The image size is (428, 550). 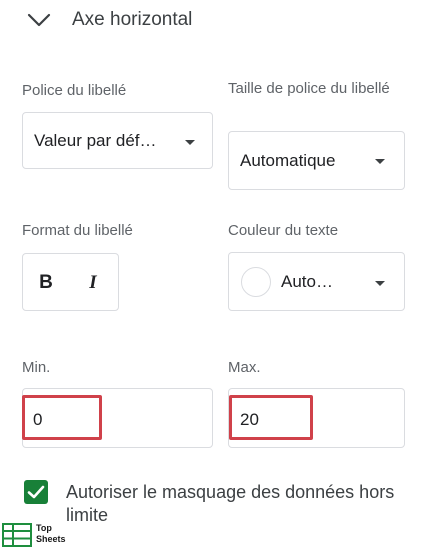 What do you see at coordinates (62, 417) in the screenshot?
I see `min-highlight-box` at bounding box center [62, 417].